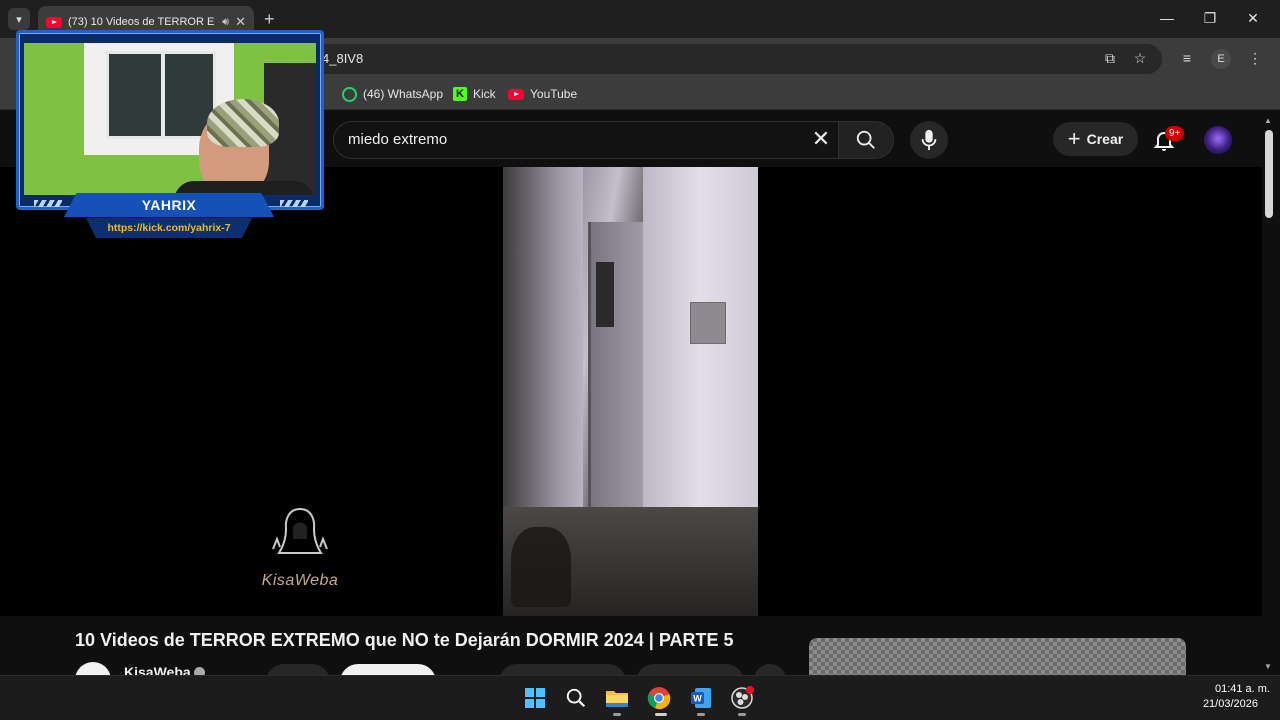 This screenshot has height=720, width=1280. What do you see at coordinates (516, 94) in the screenshot?
I see `youtube-icon` at bounding box center [516, 94].